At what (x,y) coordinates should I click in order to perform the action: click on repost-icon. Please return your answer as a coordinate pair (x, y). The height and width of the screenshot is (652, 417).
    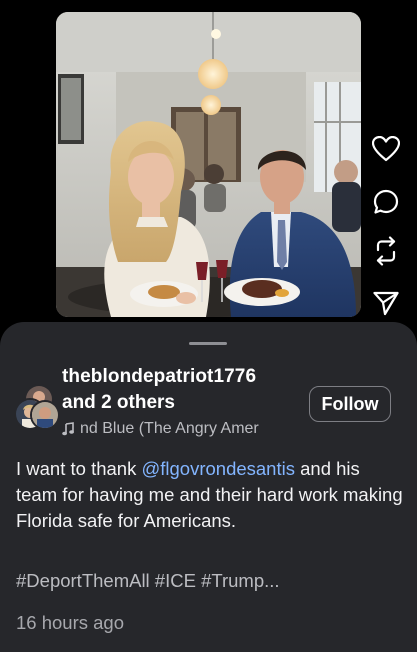
    Looking at the image, I should click on (386, 251).